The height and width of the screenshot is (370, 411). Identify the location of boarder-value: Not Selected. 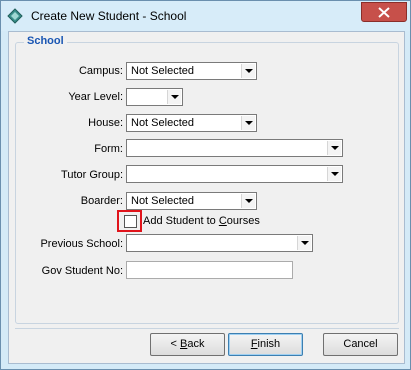
(162, 201).